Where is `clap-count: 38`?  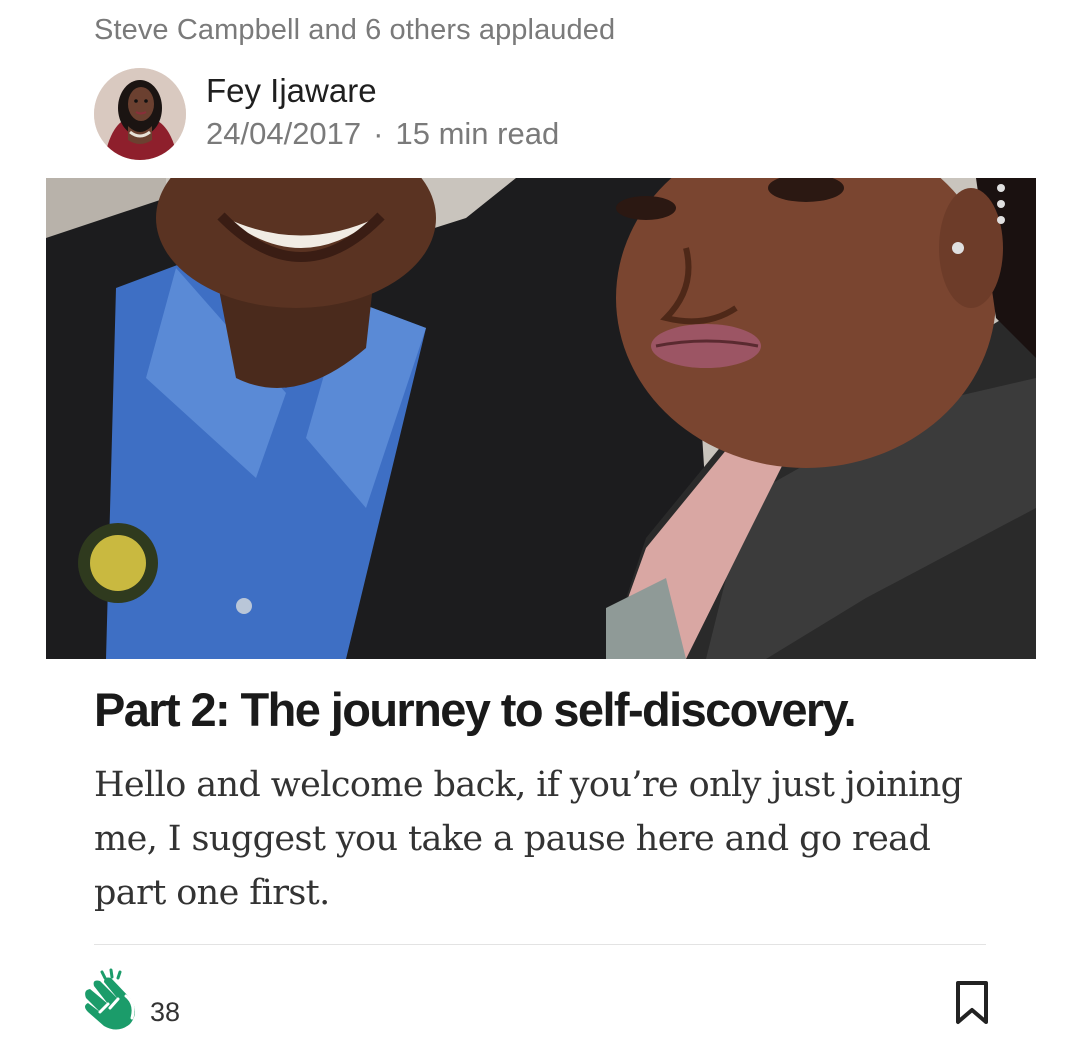 clap-count: 38 is located at coordinates (165, 1012).